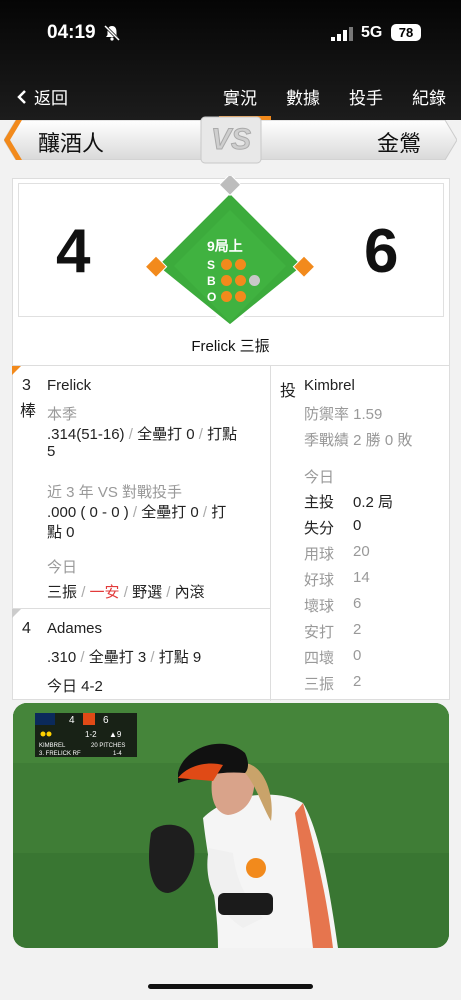 This screenshot has width=461, height=1000. Describe the element at coordinates (115, 734) in the screenshot. I see `bug-inning: ▲9` at that location.